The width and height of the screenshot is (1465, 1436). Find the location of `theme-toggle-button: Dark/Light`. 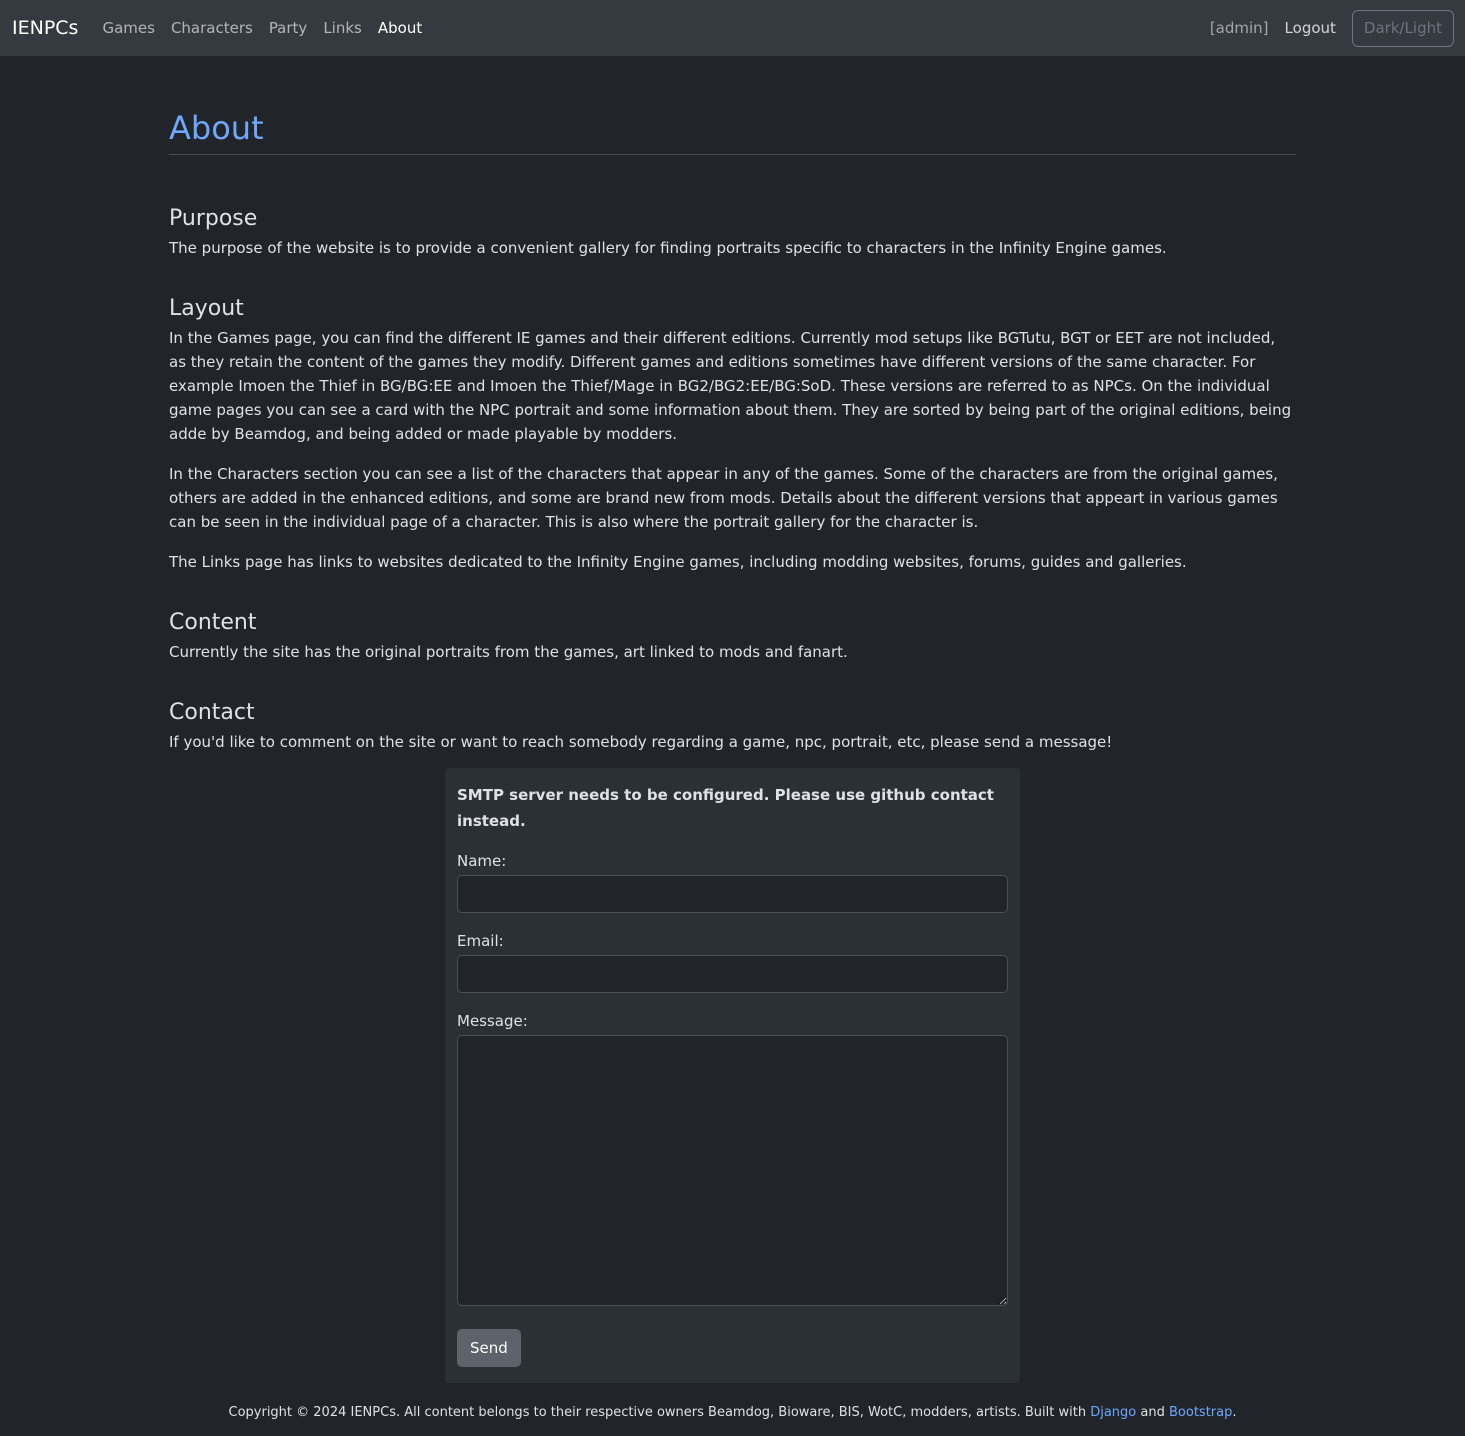

theme-toggle-button: Dark/Light is located at coordinates (1402, 28).